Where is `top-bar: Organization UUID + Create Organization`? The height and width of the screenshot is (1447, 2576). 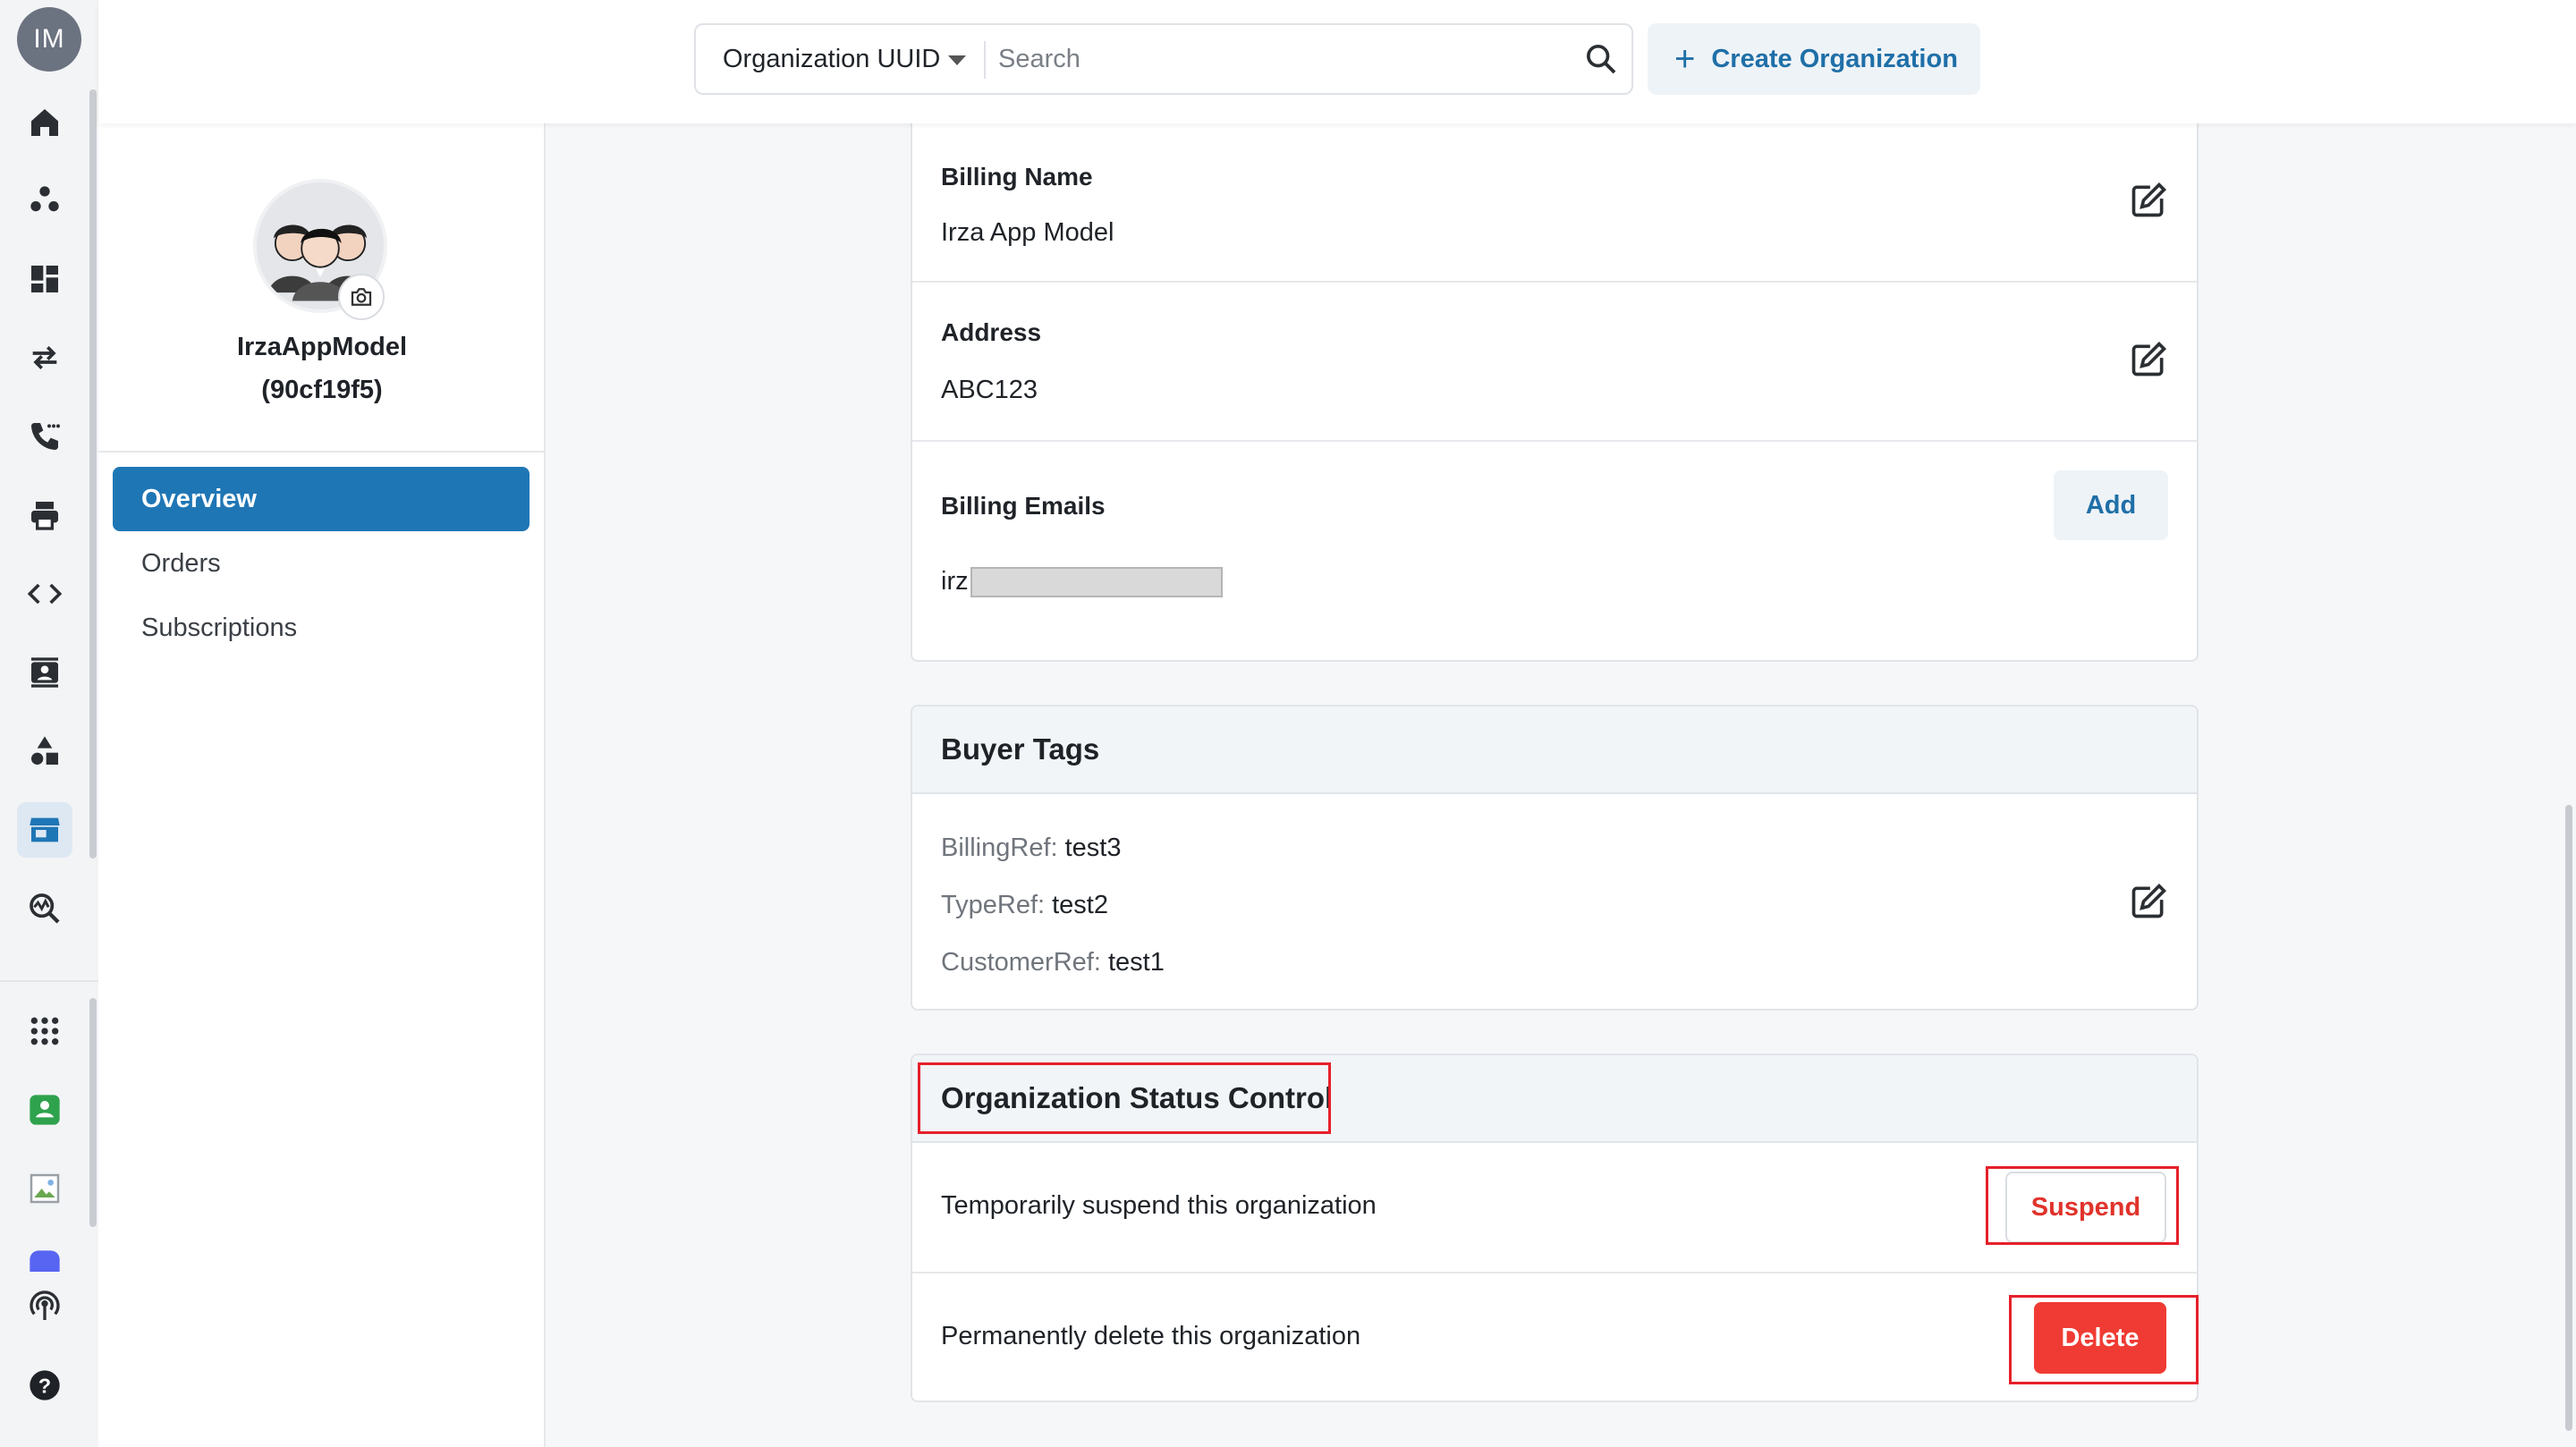
top-bar: Organization UUID + Create Organization is located at coordinates (1337, 61).